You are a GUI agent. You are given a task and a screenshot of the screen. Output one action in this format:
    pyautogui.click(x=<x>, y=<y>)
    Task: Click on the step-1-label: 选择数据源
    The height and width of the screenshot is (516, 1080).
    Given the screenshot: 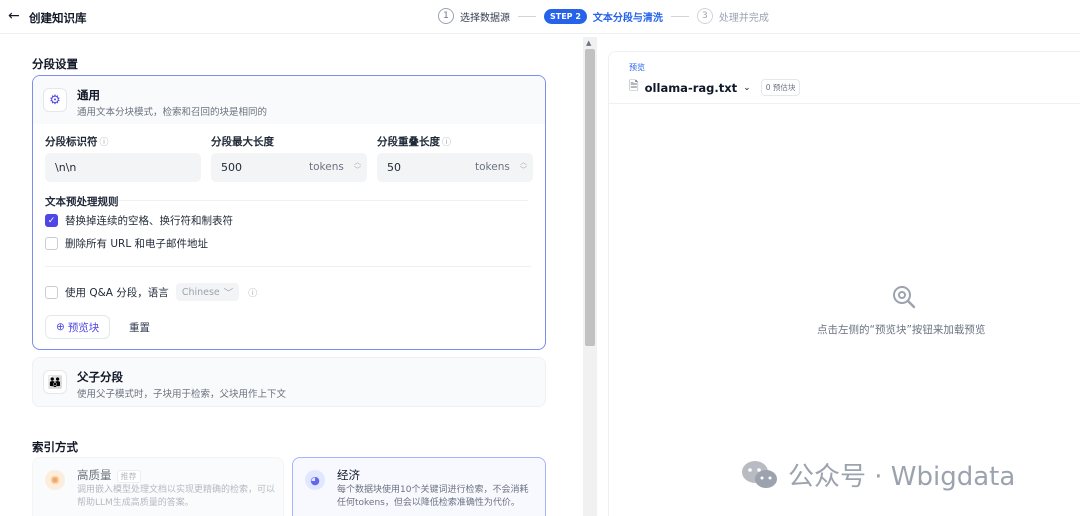 What is the action you would take?
    pyautogui.click(x=485, y=18)
    